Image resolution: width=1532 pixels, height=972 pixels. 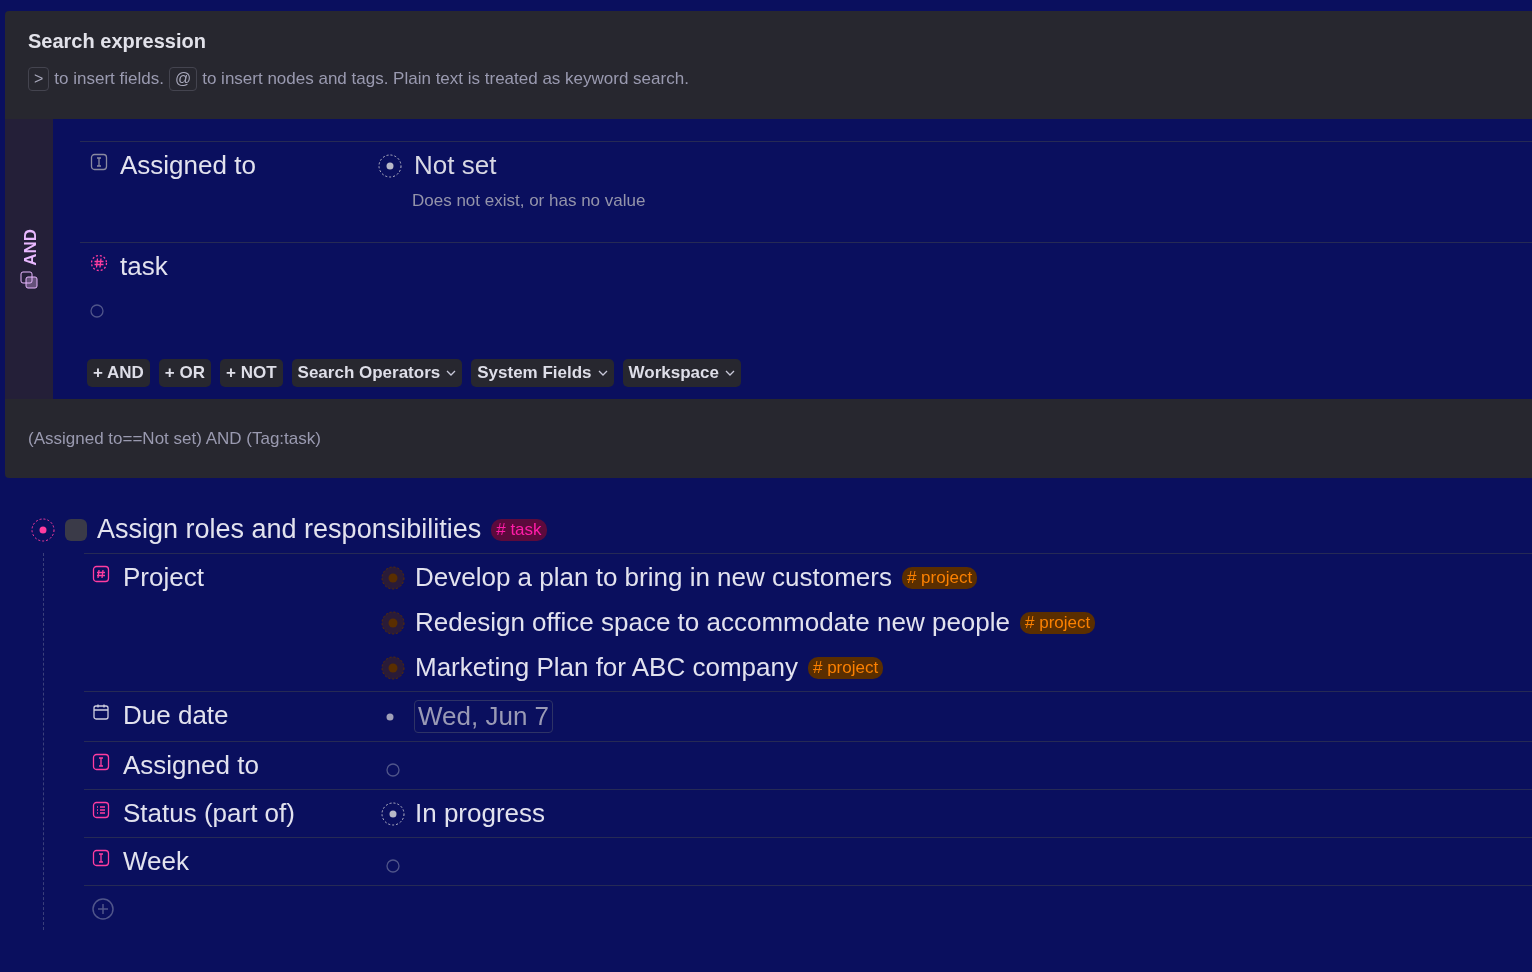 I want to click on reference-title: Develop a plan to bring in new customers, so click(x=653, y=577).